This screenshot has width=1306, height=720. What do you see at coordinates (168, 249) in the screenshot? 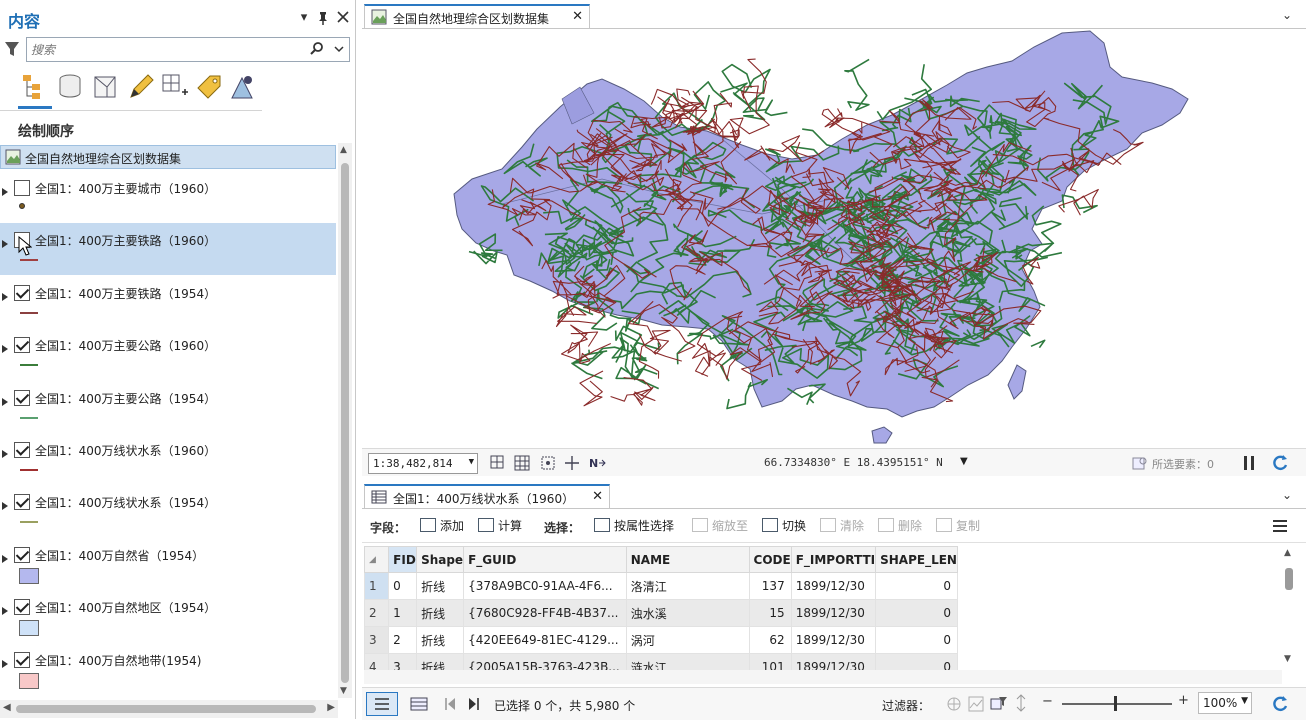
I see `layer-item: 全国1：400万主要铁路（1960）` at bounding box center [168, 249].